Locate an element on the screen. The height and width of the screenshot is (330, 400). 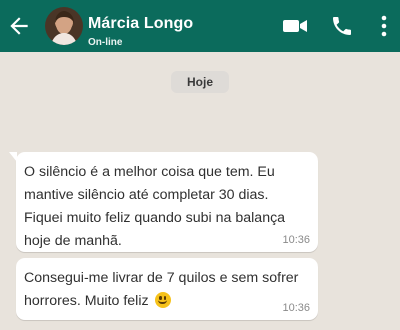
date-chip: Hoje is located at coordinates (200, 82).